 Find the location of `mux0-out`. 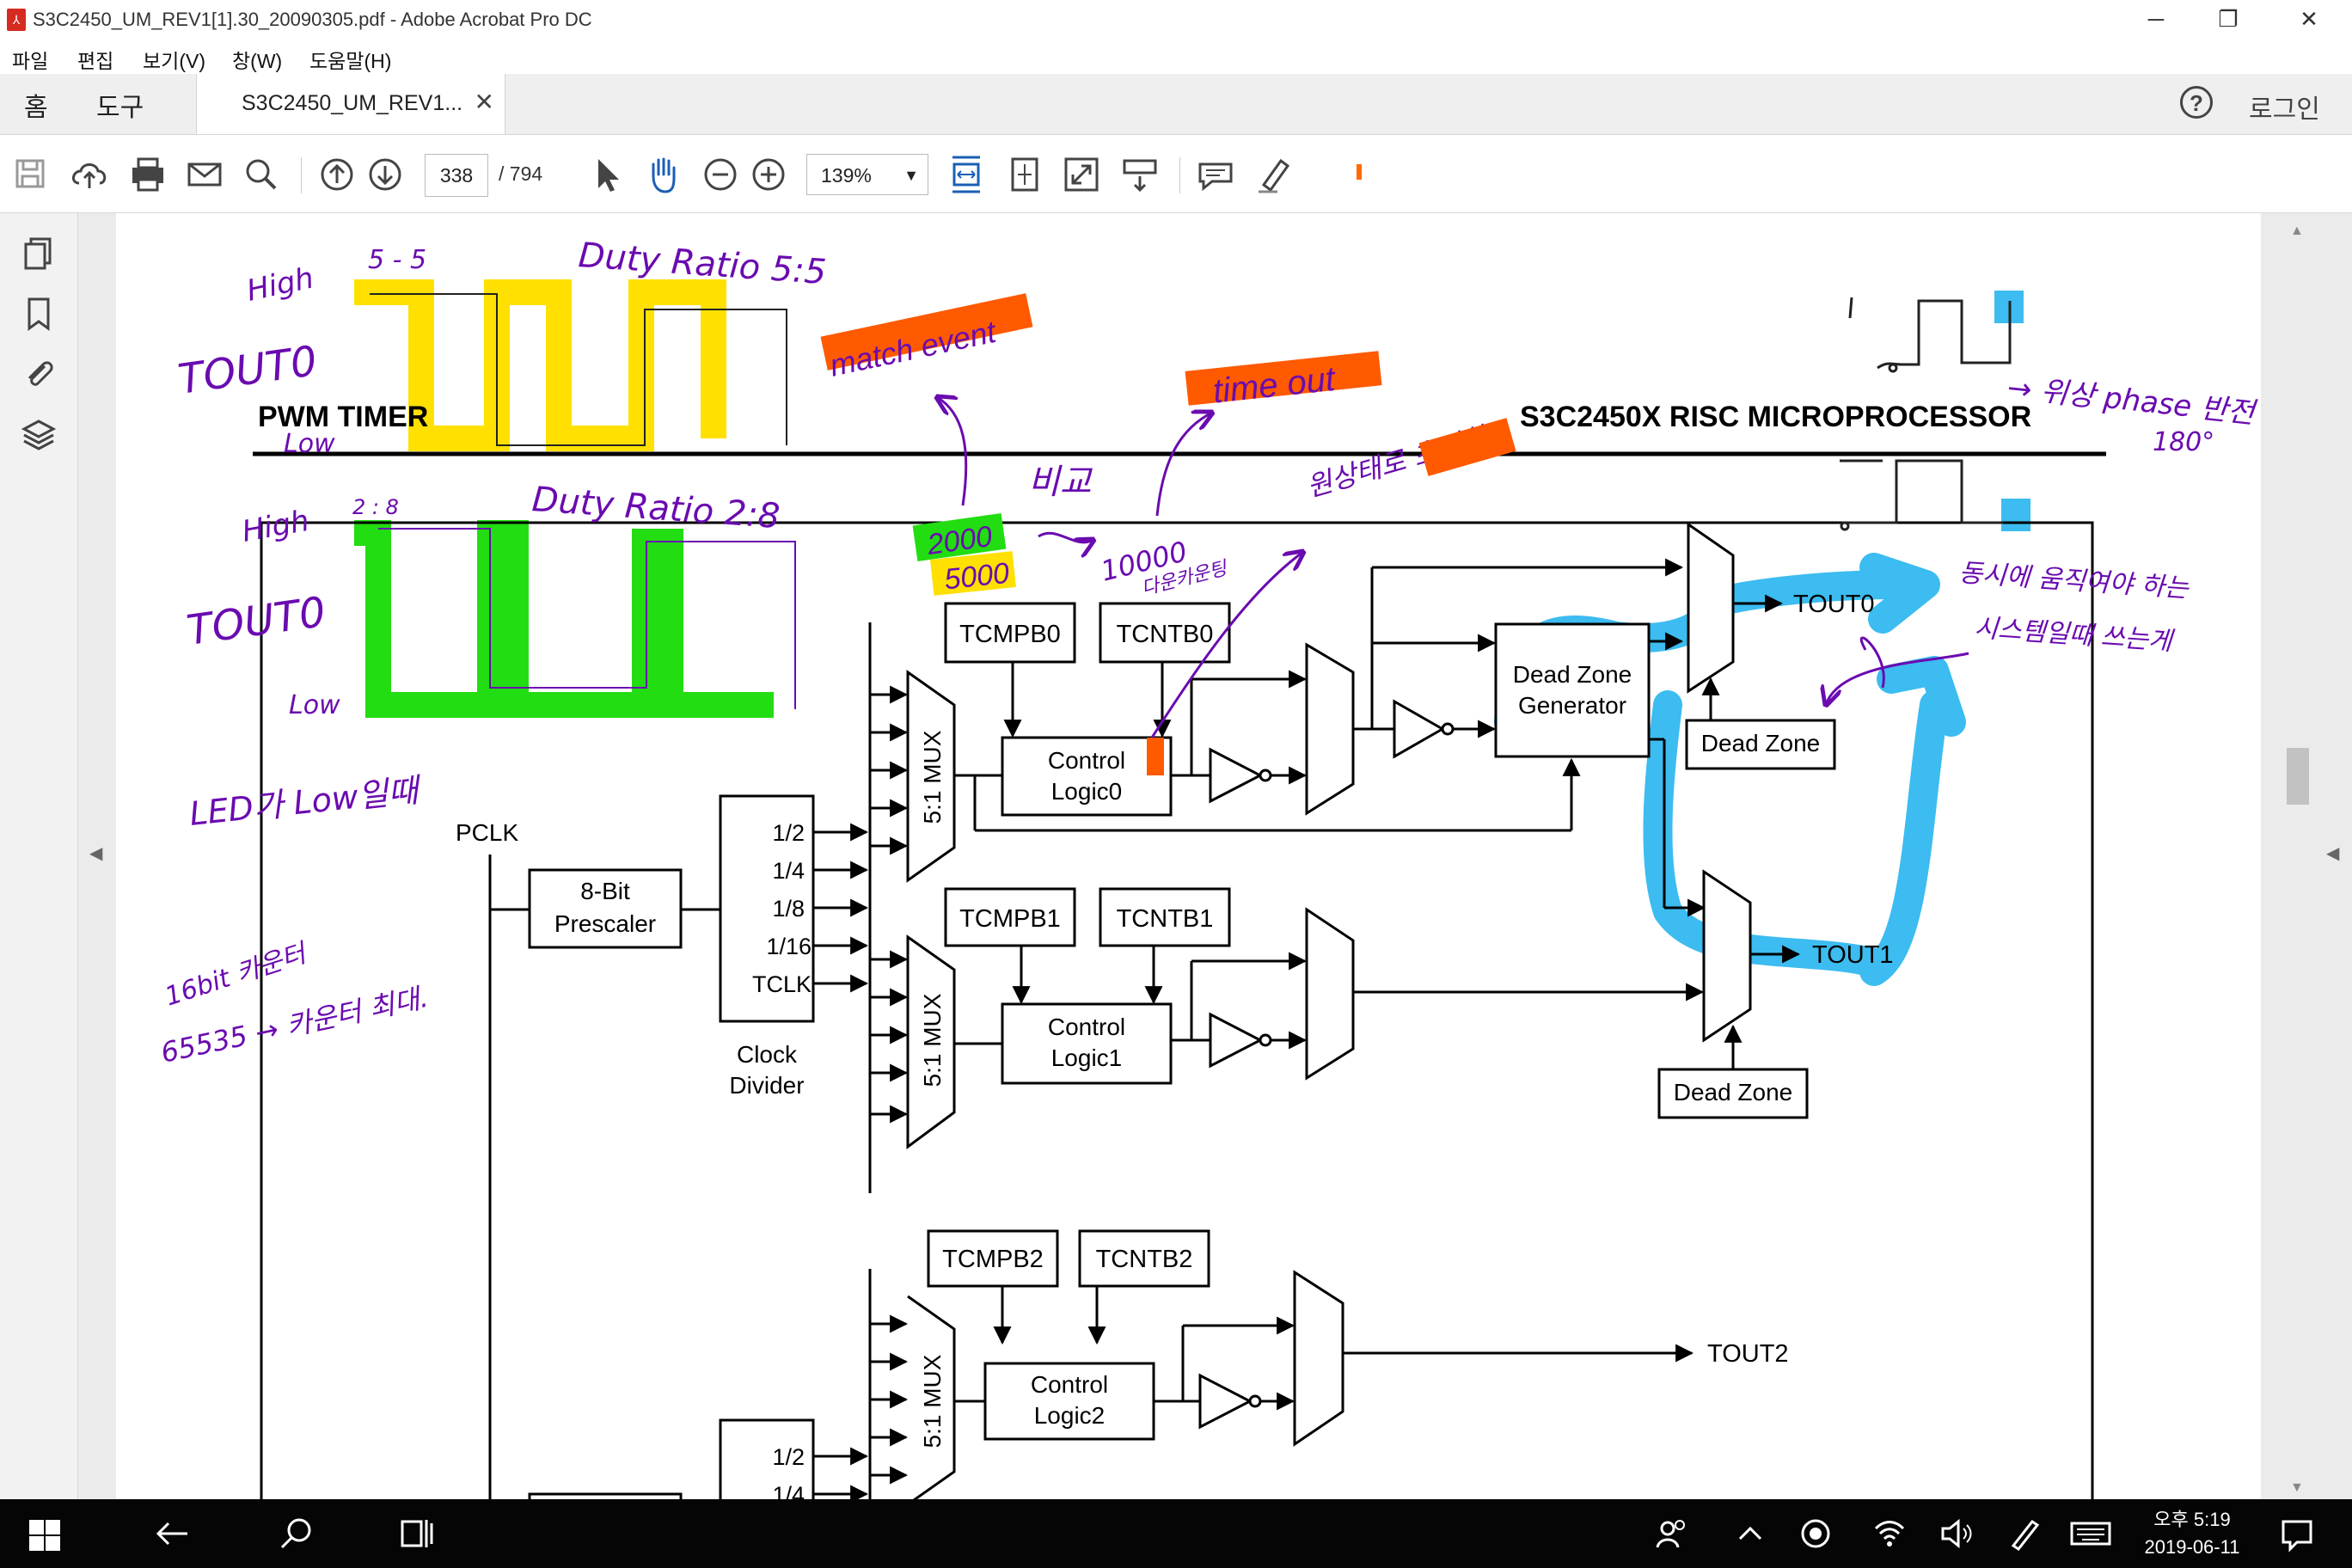

mux0-out is located at coordinates (1330, 729).